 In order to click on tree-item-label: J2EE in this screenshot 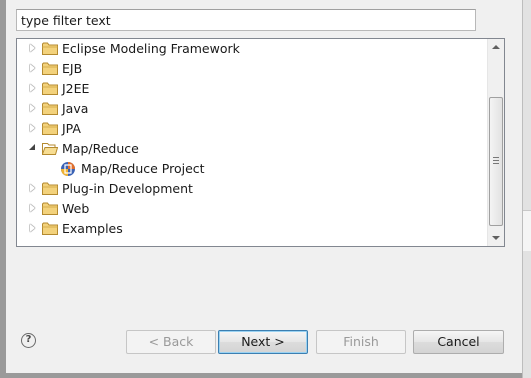, I will do `click(76, 88)`.